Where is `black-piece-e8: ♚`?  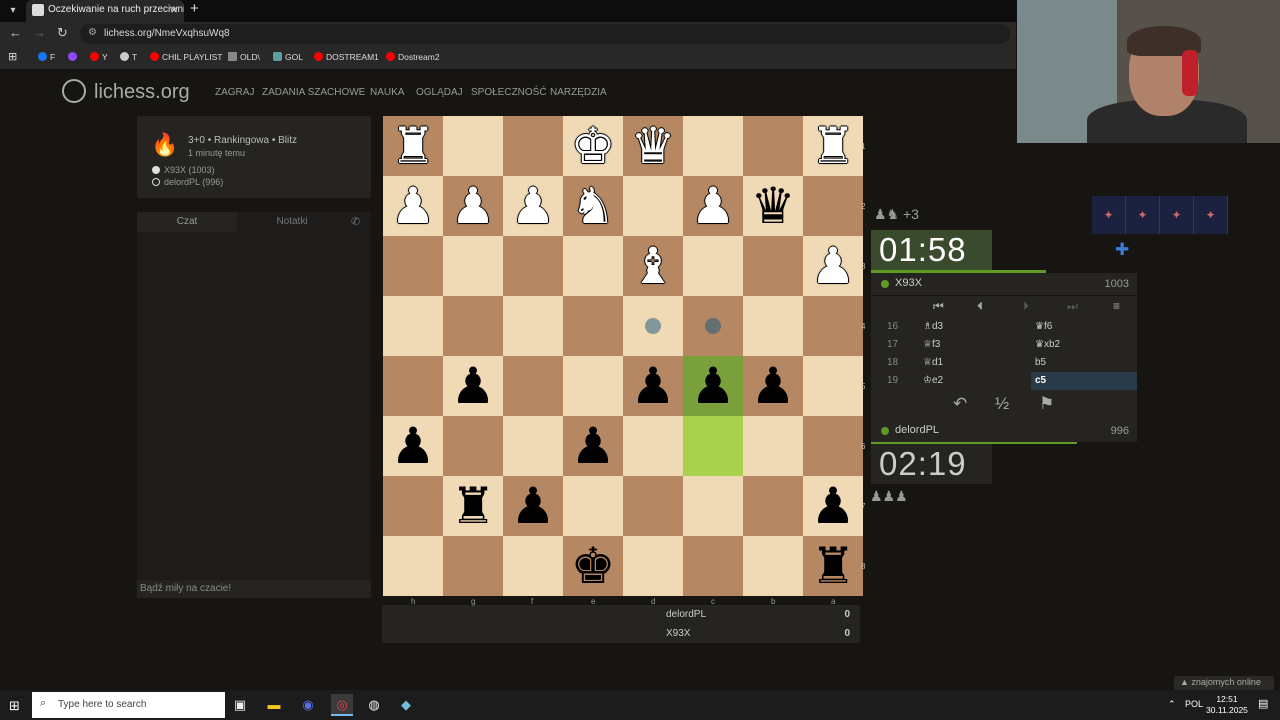
black-piece-e8: ♚ is located at coordinates (593, 566).